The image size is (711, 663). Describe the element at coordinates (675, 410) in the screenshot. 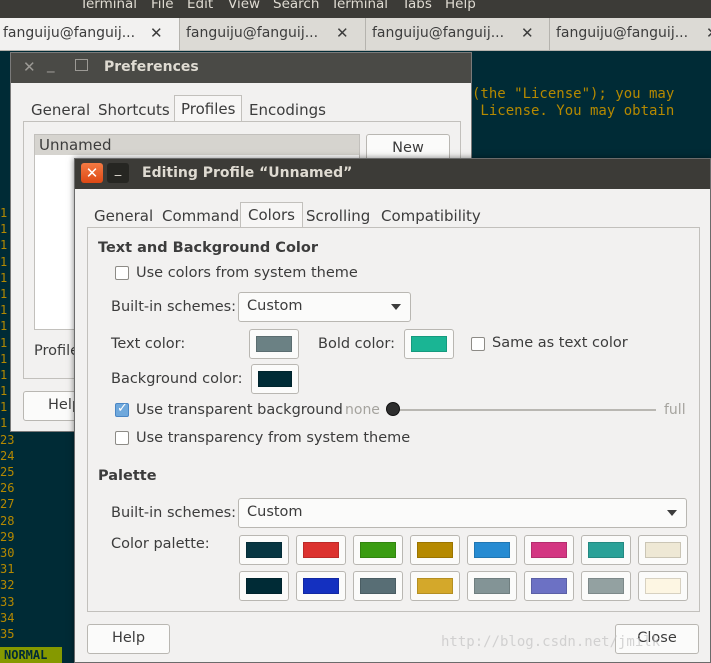

I see `slider-max-label: full` at that location.